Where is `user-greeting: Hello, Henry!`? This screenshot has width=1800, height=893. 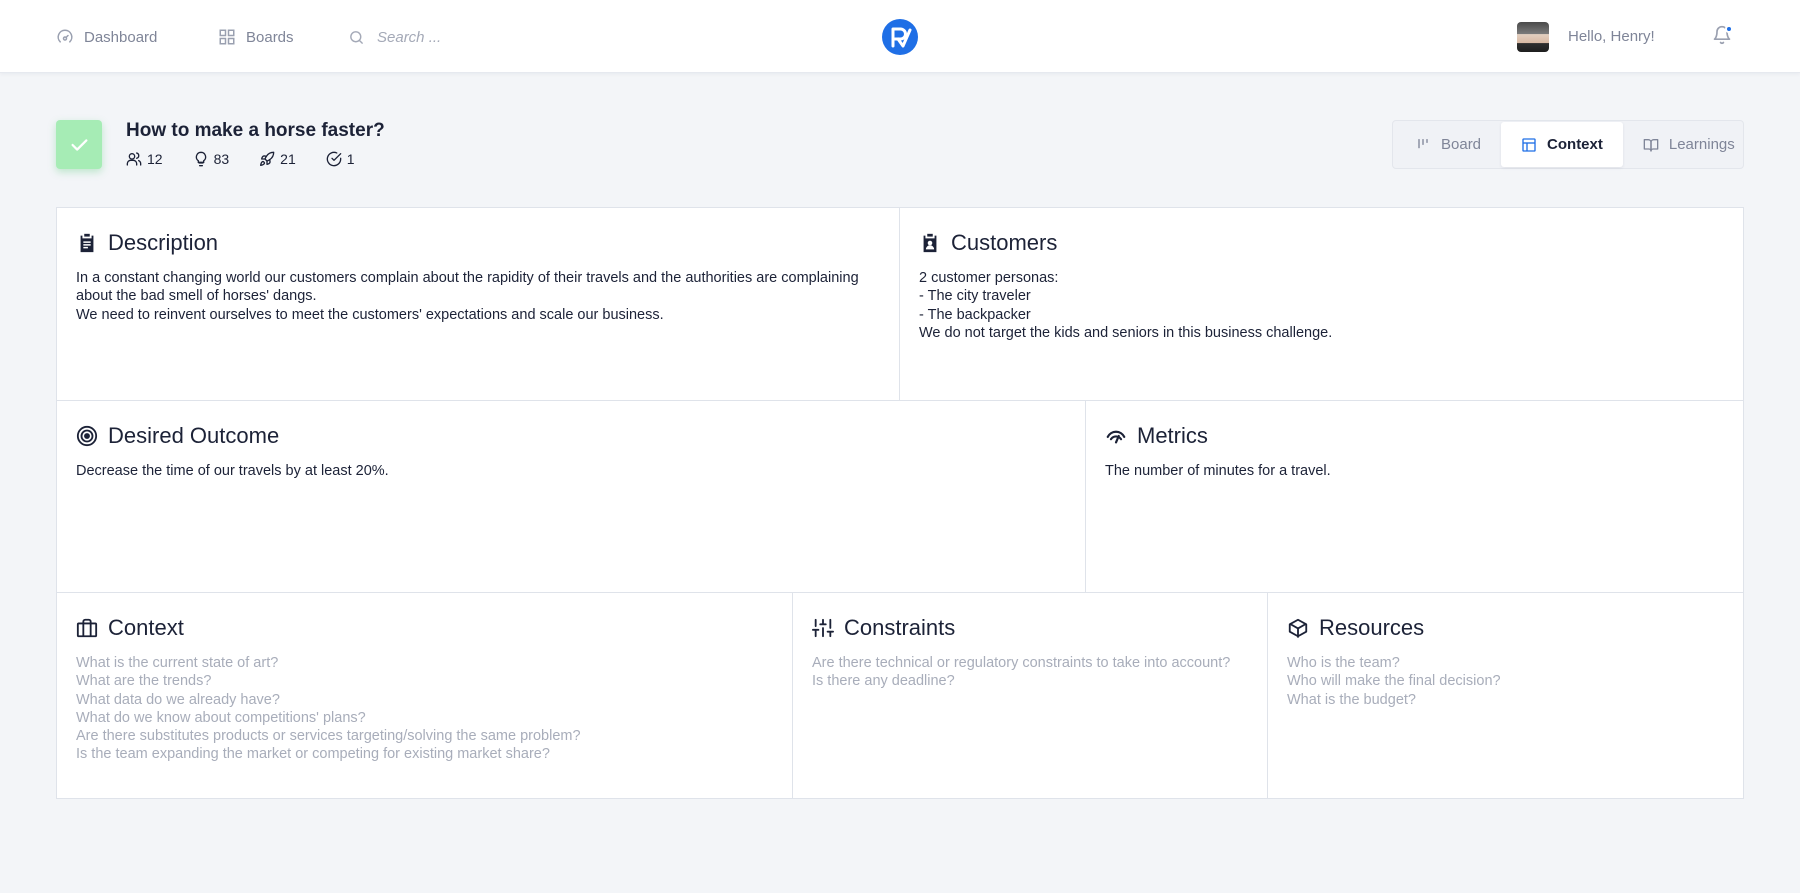
user-greeting: Hello, Henry! is located at coordinates (1611, 36).